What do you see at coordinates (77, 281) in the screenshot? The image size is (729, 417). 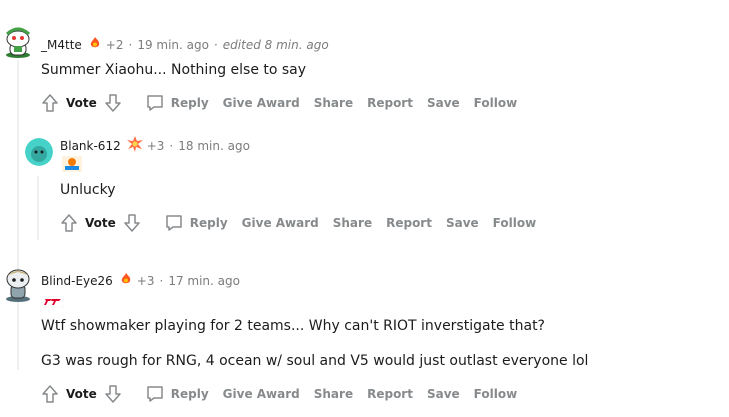 I see `username: Blind-Eye26` at bounding box center [77, 281].